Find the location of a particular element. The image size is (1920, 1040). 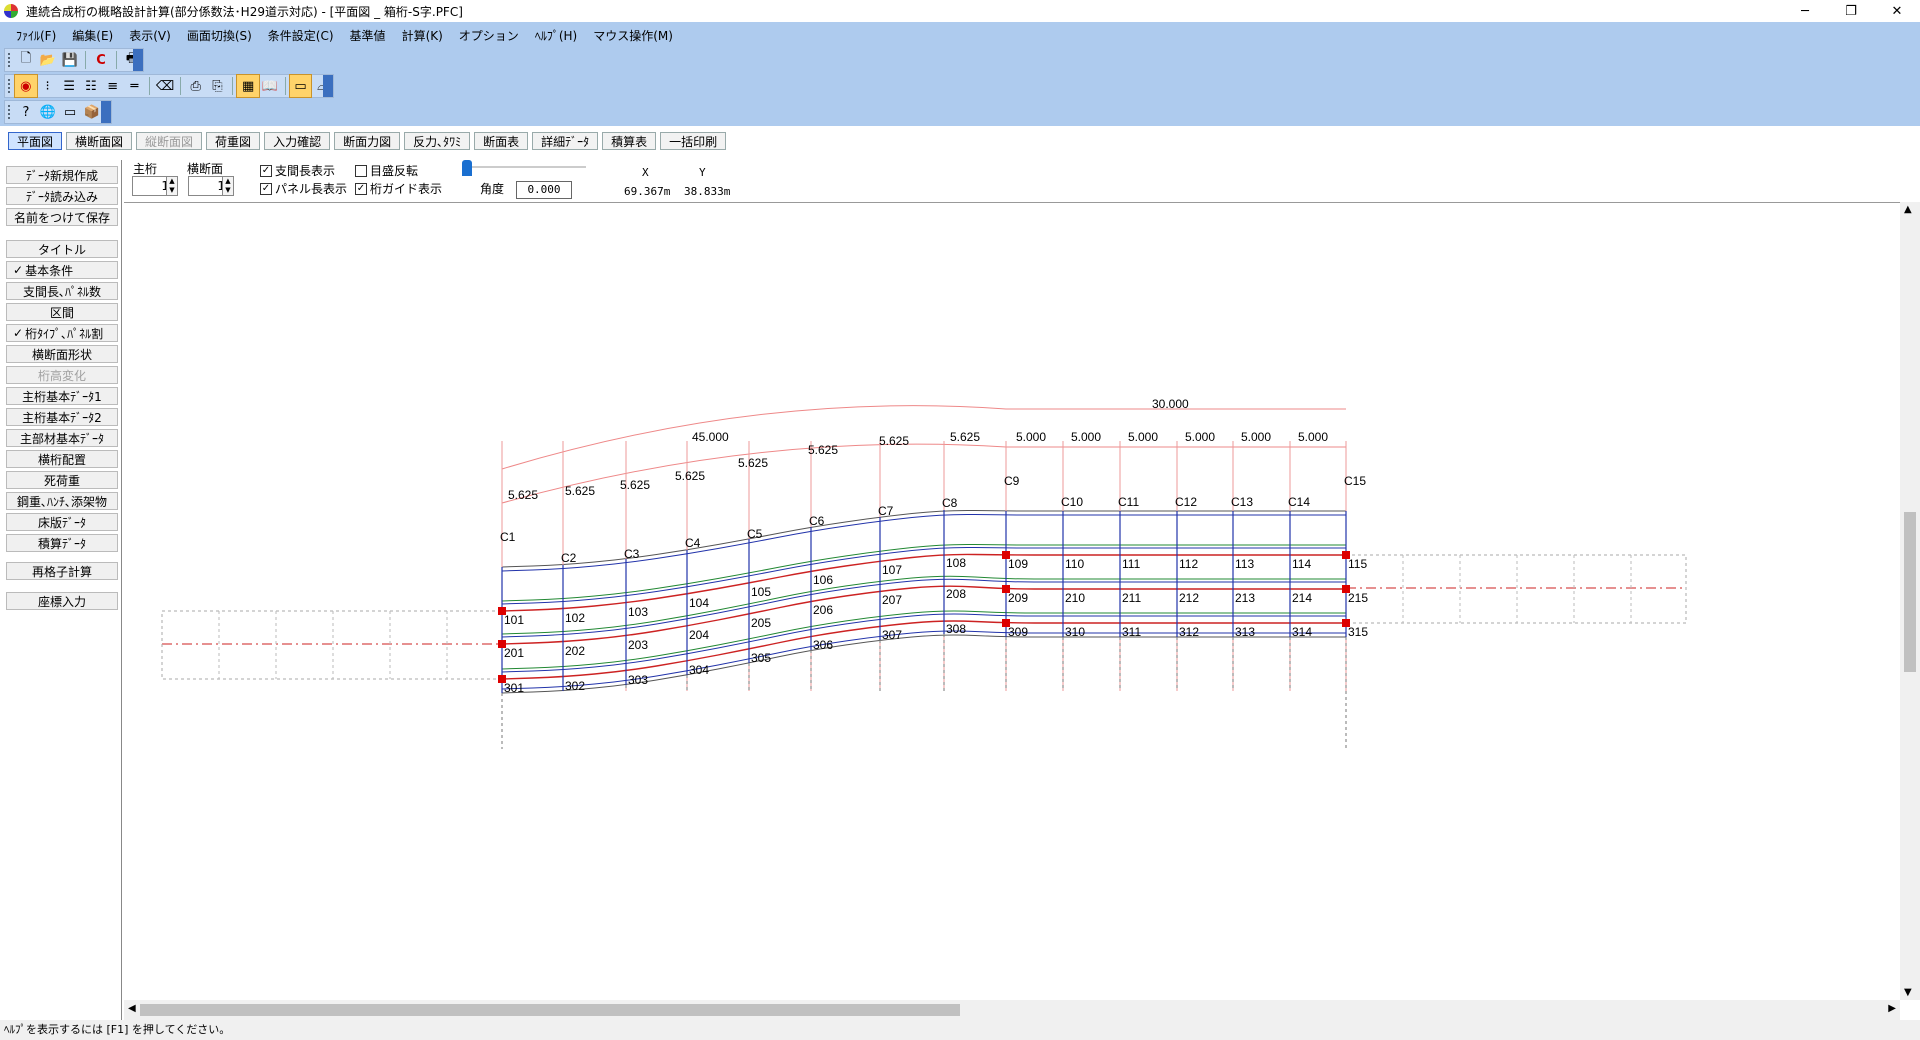

toolbar-view: ◉ ⁝ ☰ ☷ ≡ ═ ⌫ ⎙ ⎘ ▦ 📖 ▭ ⌓ is located at coordinates (169, 86).